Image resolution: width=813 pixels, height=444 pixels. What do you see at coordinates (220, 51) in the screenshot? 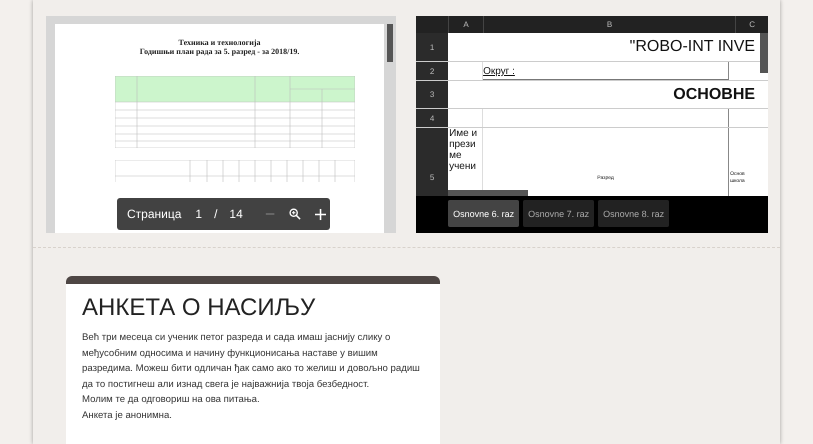
I see `document-title: Годишњи план рада за 5. разред - за 2018/19.` at bounding box center [220, 51].